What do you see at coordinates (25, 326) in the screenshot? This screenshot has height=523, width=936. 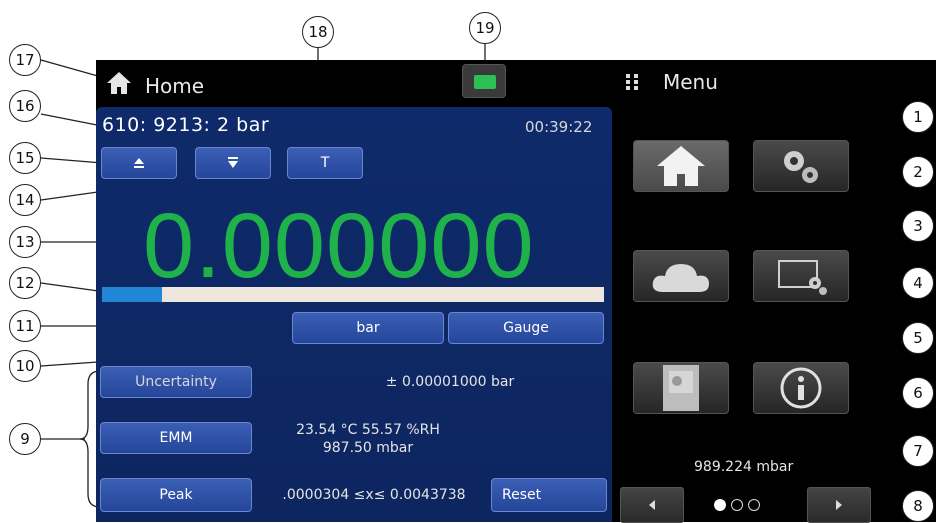 I see `callout-11: 11` at bounding box center [25, 326].